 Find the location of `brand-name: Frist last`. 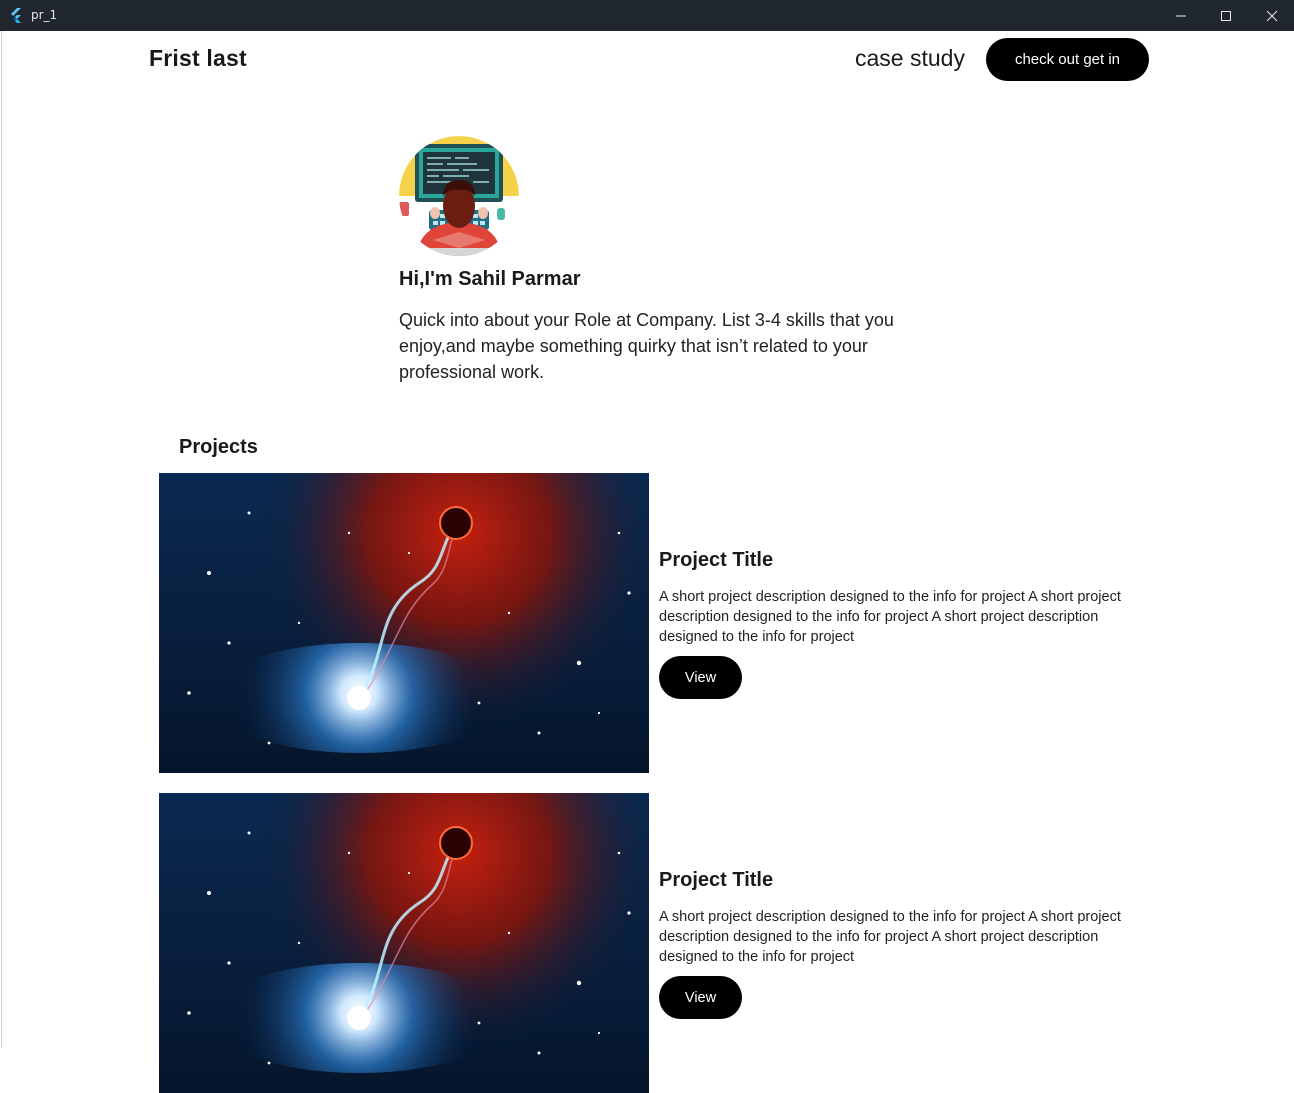

brand-name: Frist last is located at coordinates (198, 58).